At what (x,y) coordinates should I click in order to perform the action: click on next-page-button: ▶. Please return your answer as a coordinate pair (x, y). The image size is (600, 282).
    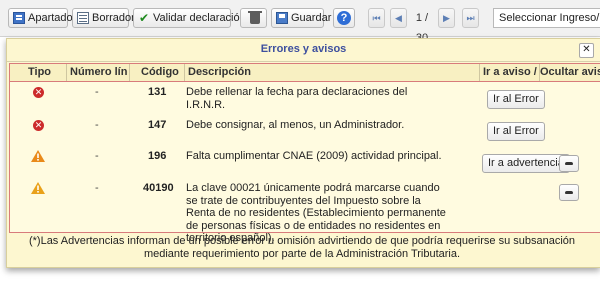
    Looking at the image, I should click on (446, 18).